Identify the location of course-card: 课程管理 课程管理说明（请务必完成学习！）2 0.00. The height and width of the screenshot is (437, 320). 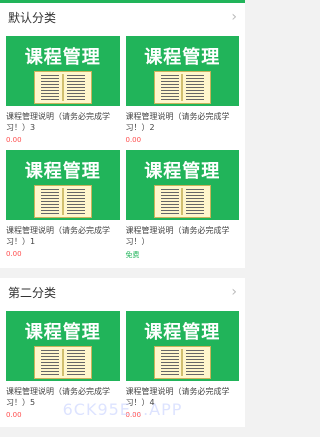
(182, 90).